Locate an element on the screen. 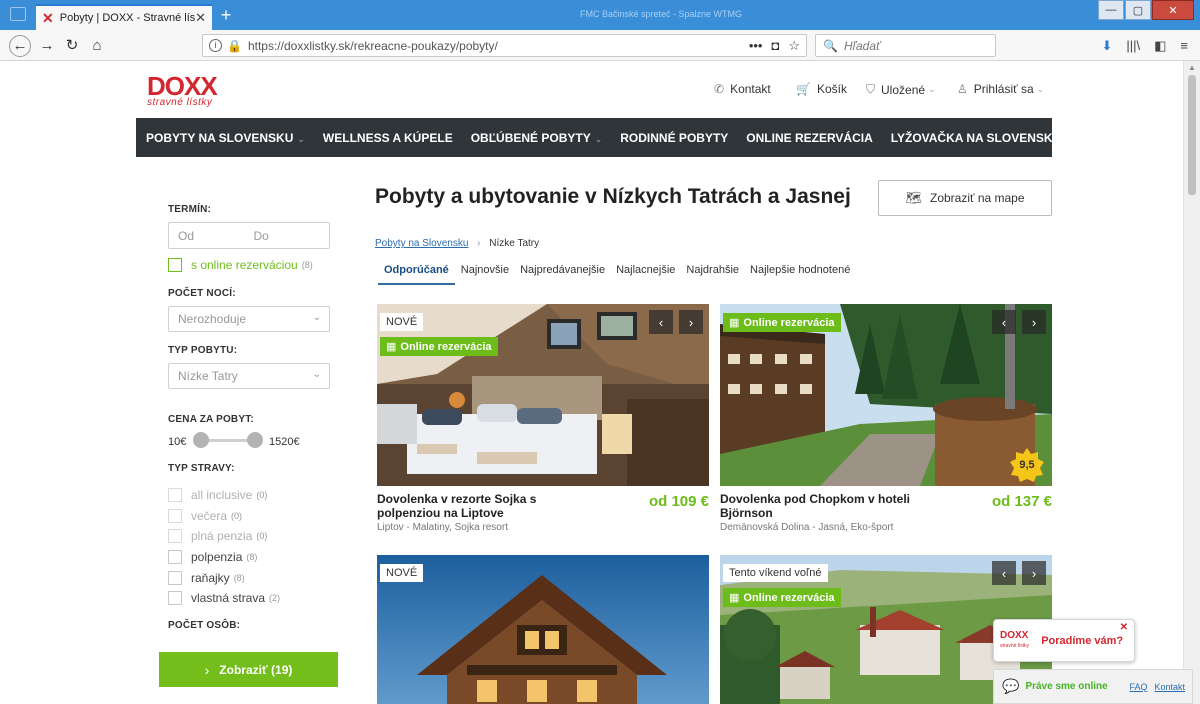 The image size is (1200, 704). rating-value: 9,5 is located at coordinates (1027, 465).